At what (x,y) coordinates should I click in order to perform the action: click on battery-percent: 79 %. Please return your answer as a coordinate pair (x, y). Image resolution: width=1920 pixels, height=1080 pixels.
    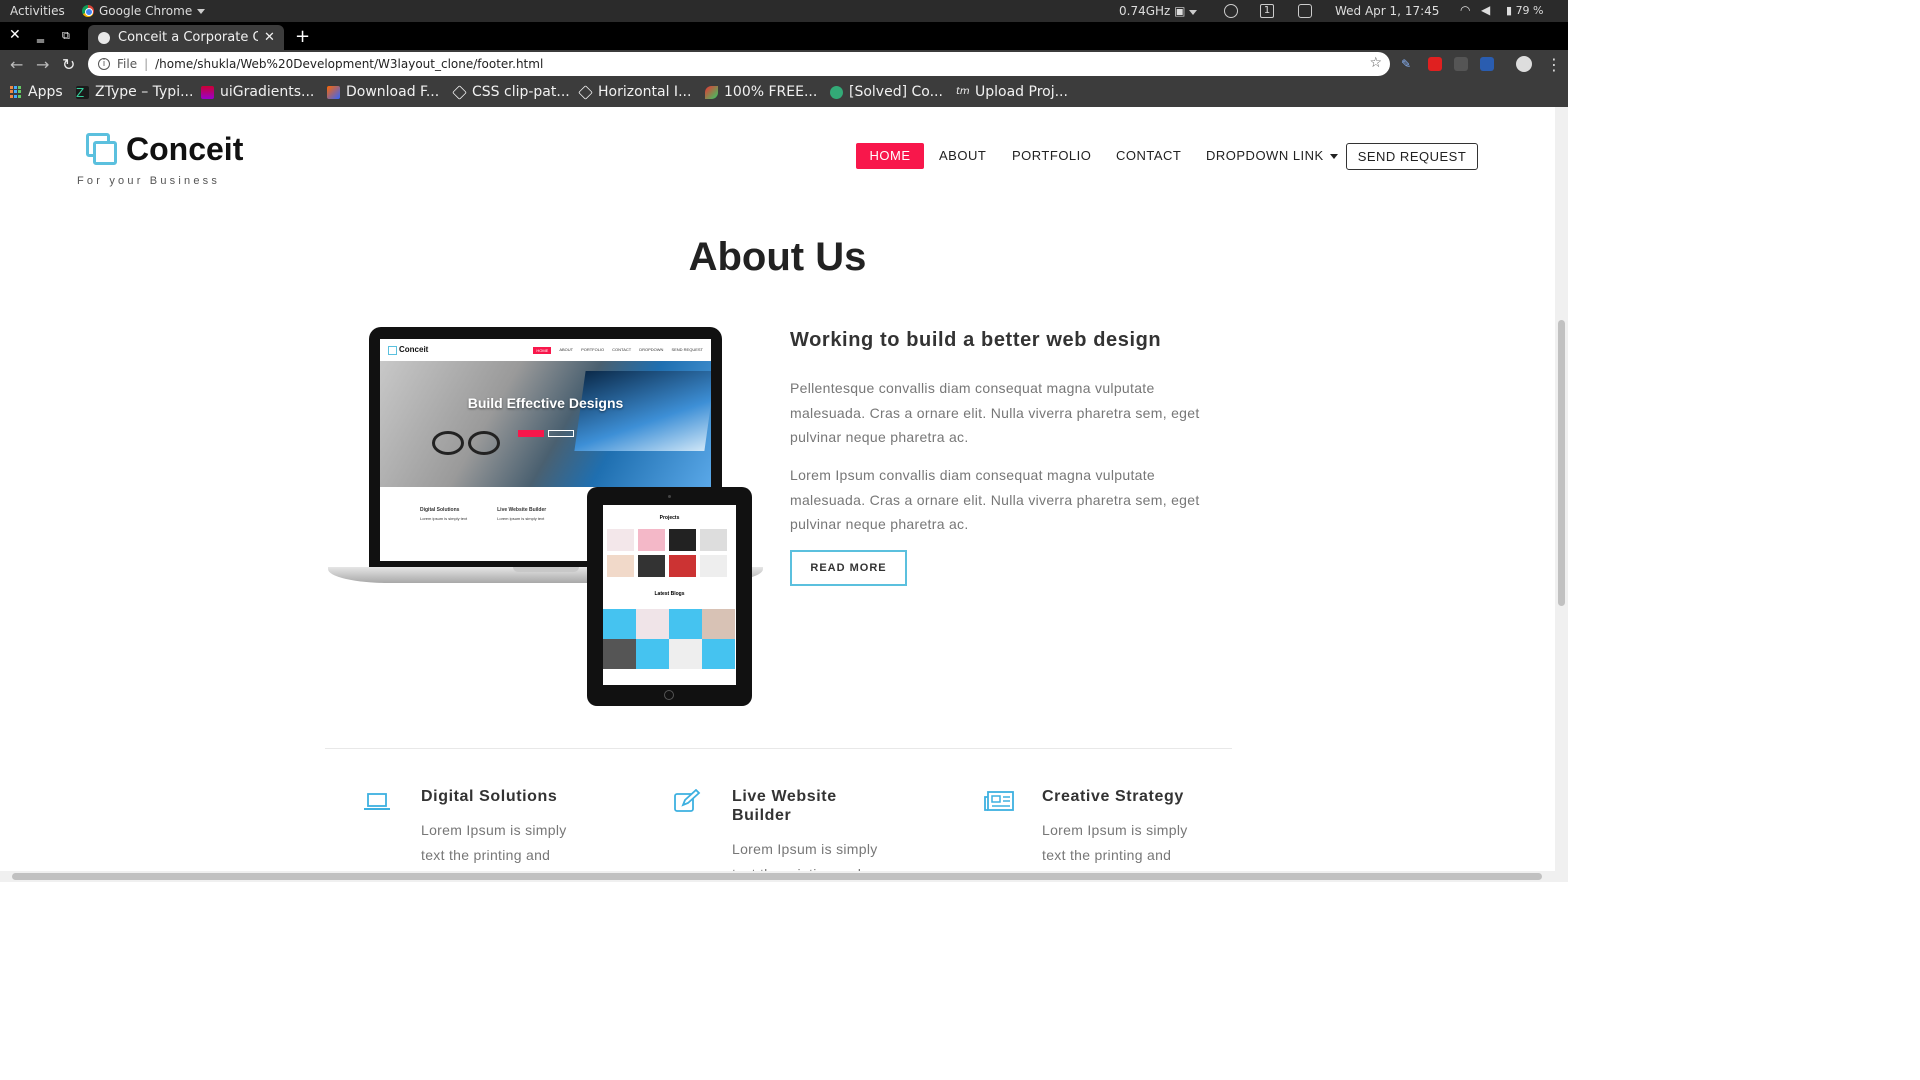
    Looking at the image, I should click on (1529, 10).